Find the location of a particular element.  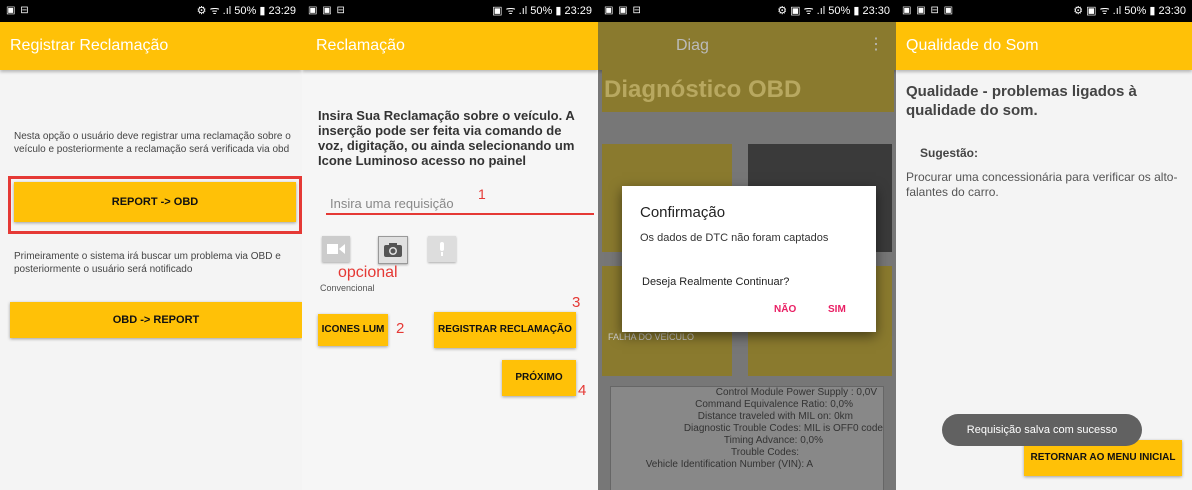

data-line: Command Equivalence Ratio: 0,0% is located at coordinates (774, 404).